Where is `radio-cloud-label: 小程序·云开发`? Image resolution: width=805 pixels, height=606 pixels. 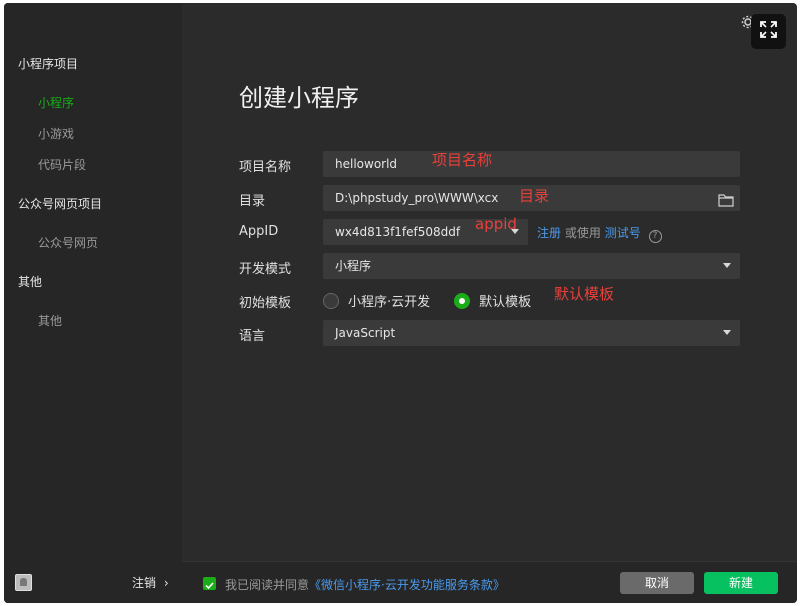 radio-cloud-label: 小程序·云开发 is located at coordinates (389, 300).